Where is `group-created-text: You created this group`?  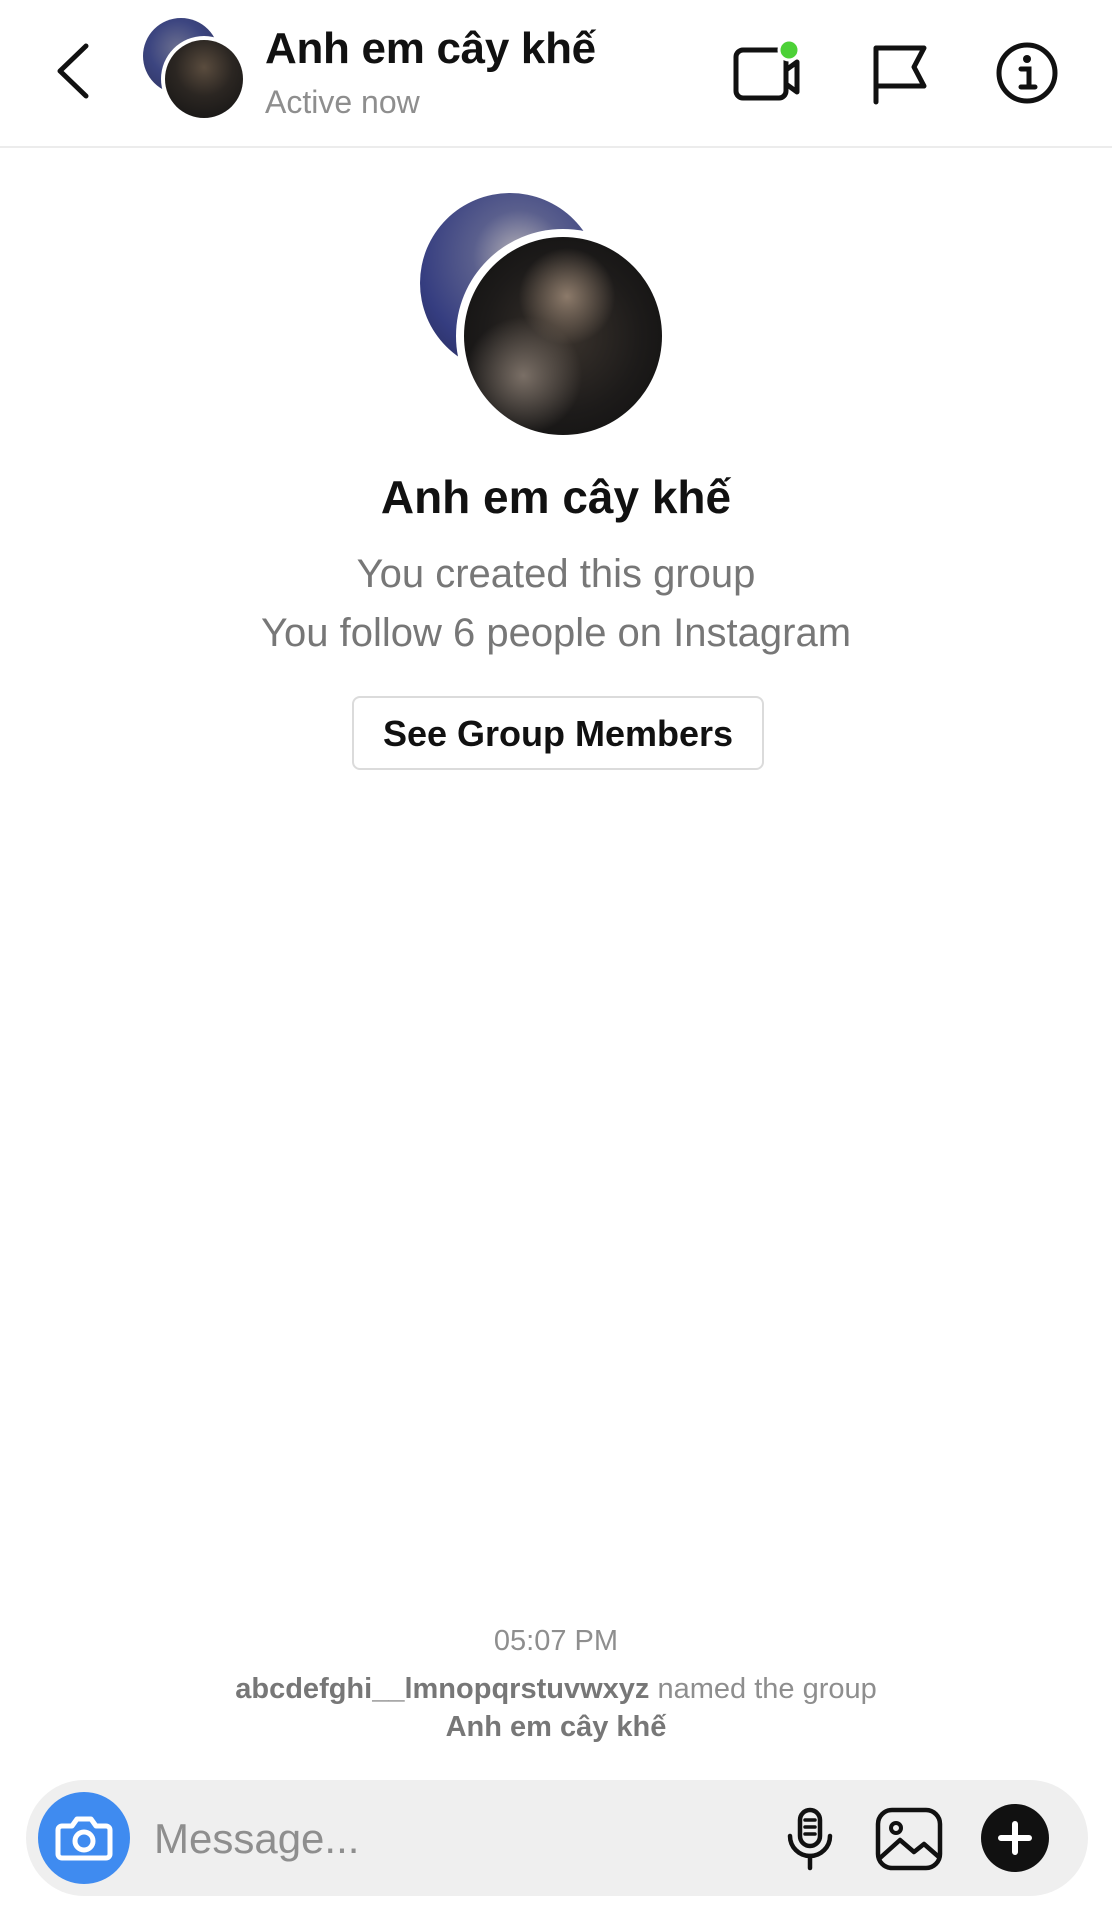 group-created-text: You created this group is located at coordinates (556, 574).